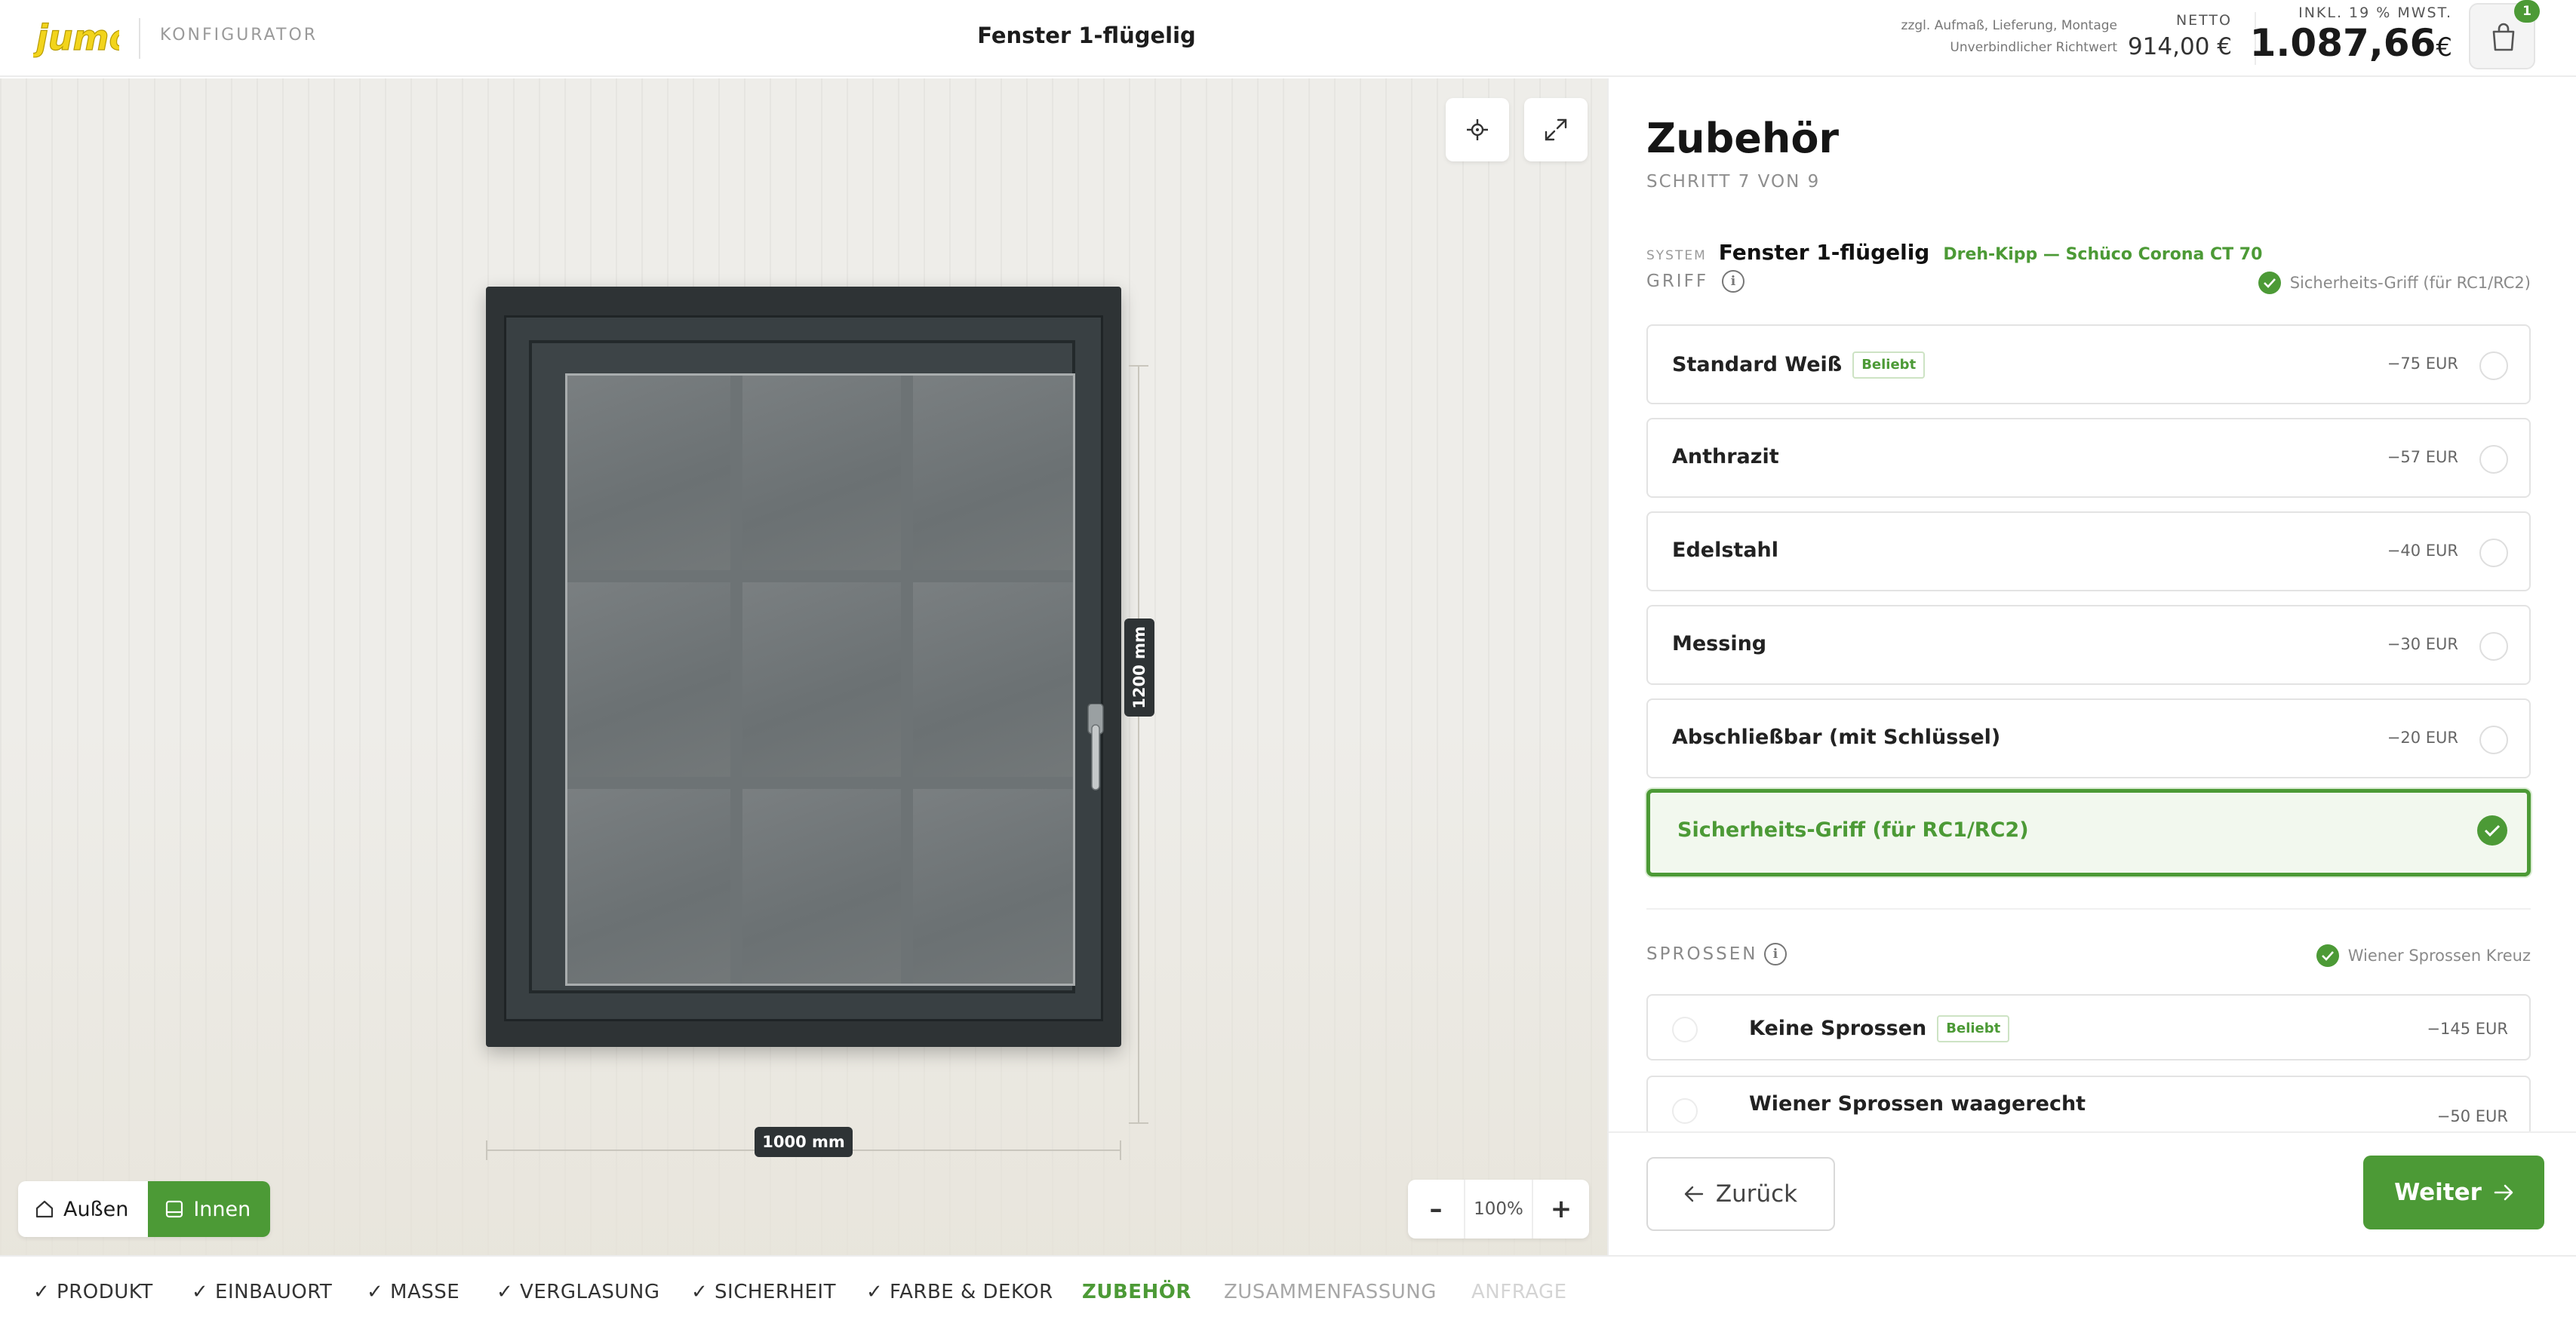 This screenshot has width=2576, height=1326. I want to click on next-button: Weiter, so click(2453, 1192).